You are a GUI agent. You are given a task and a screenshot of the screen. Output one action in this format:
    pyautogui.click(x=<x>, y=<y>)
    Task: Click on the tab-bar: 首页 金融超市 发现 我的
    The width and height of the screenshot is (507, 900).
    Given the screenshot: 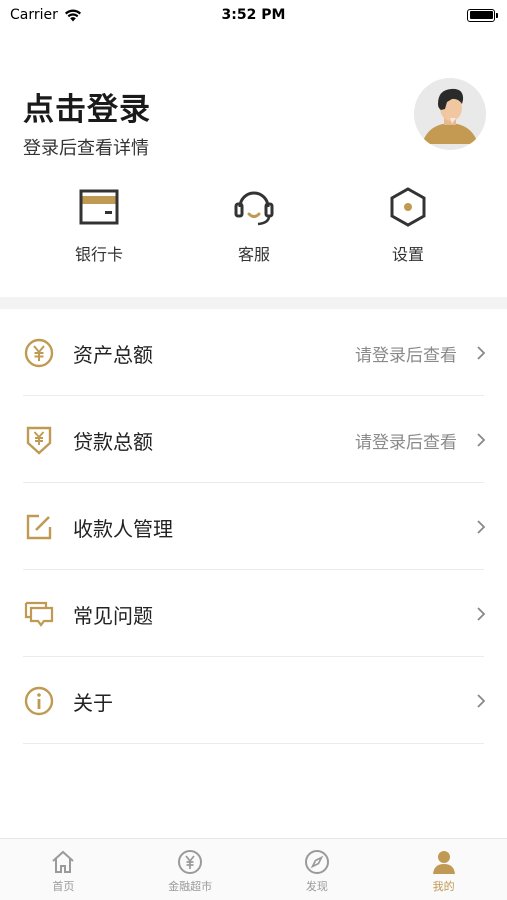 What is the action you would take?
    pyautogui.click(x=253, y=869)
    